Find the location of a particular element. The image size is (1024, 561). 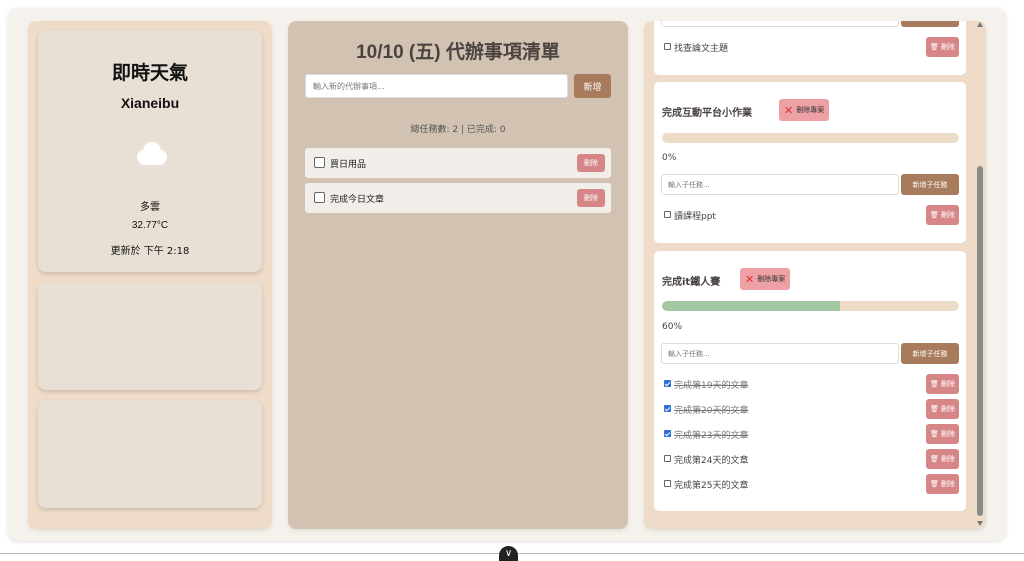

todo-title: 10/10 (五) 代辦事項清單 is located at coordinates (458, 52).